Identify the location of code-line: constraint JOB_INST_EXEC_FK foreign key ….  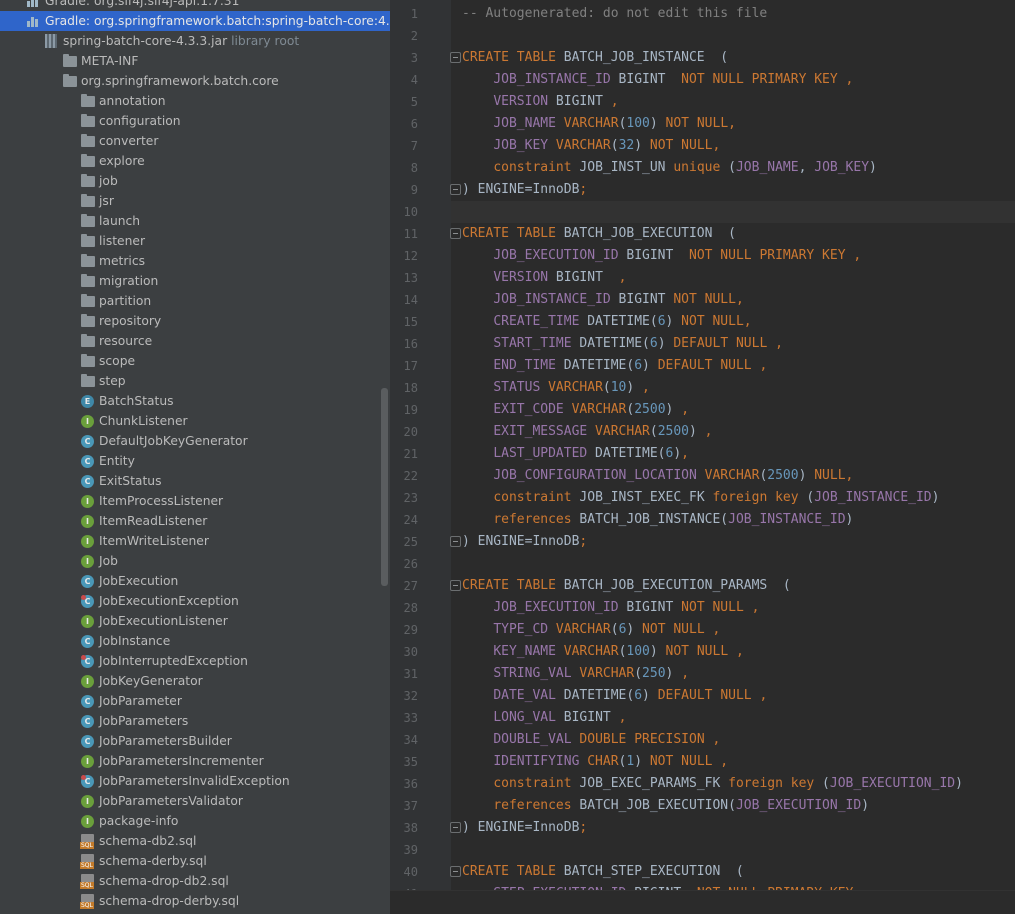
(700, 498).